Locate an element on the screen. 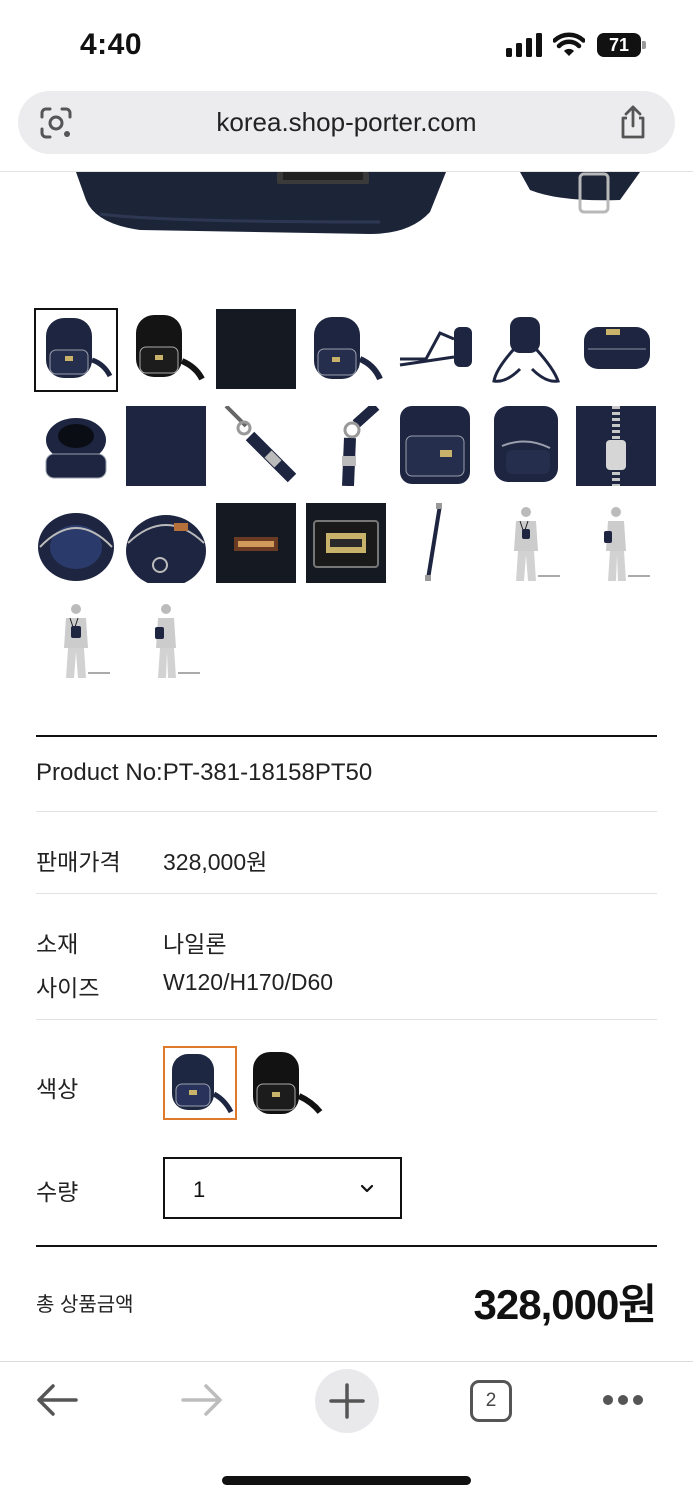 This screenshot has height=1500, width=693. address-bar: korea.shop-porter.com is located at coordinates (346, 122).